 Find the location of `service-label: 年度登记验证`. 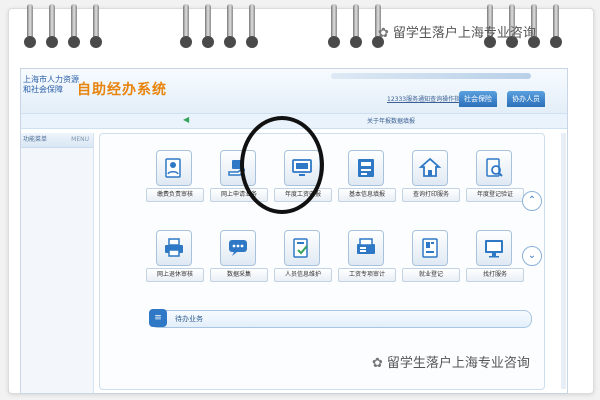

service-label: 年度登记验证 is located at coordinates (495, 195).